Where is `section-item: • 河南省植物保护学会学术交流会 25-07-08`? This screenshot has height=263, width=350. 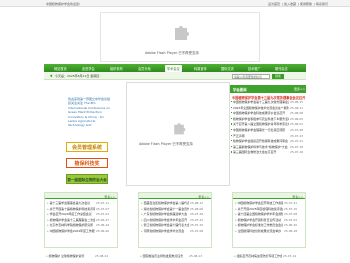 section-item: • 河南省植物保护学会学术交流会 25-07-08 is located at coordinates (176, 232).